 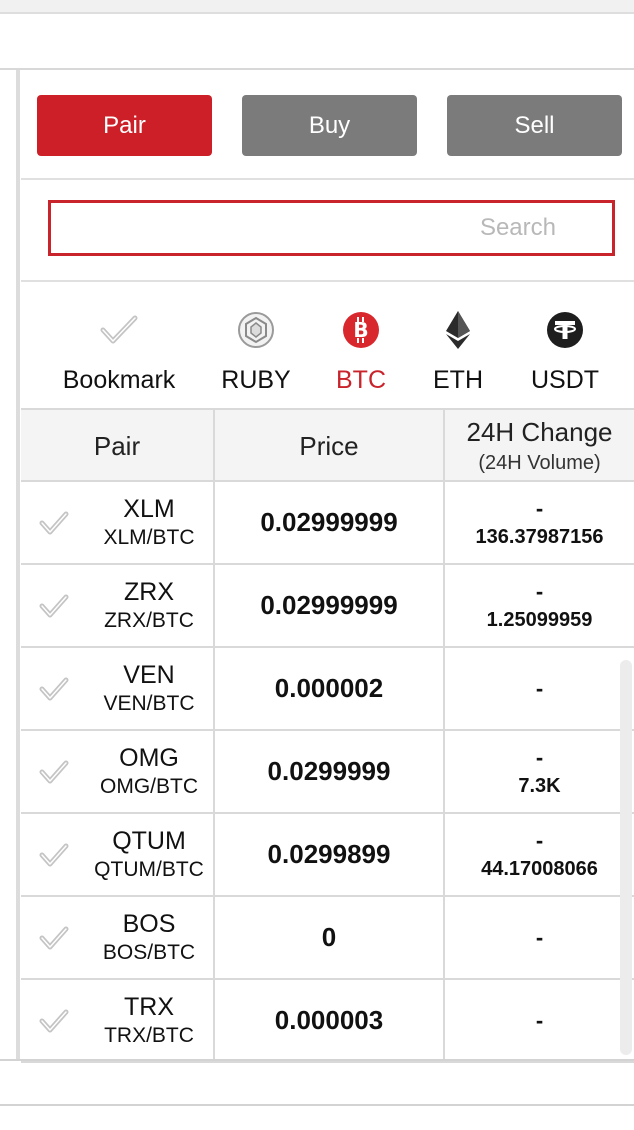 I want to click on tether-icon, so click(x=565, y=330).